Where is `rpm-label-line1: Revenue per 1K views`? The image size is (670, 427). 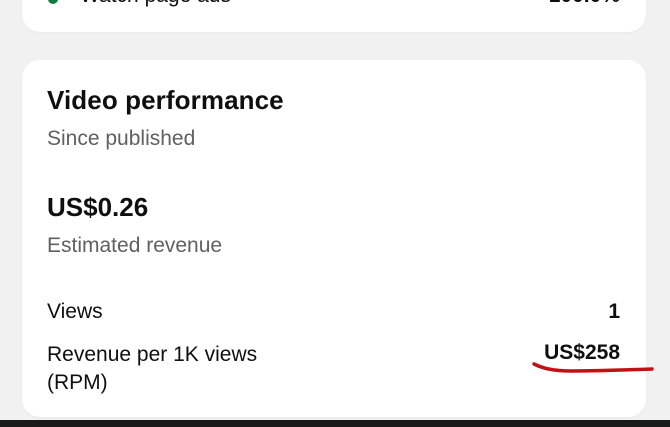 rpm-label-line1: Revenue per 1K views is located at coordinates (152, 354).